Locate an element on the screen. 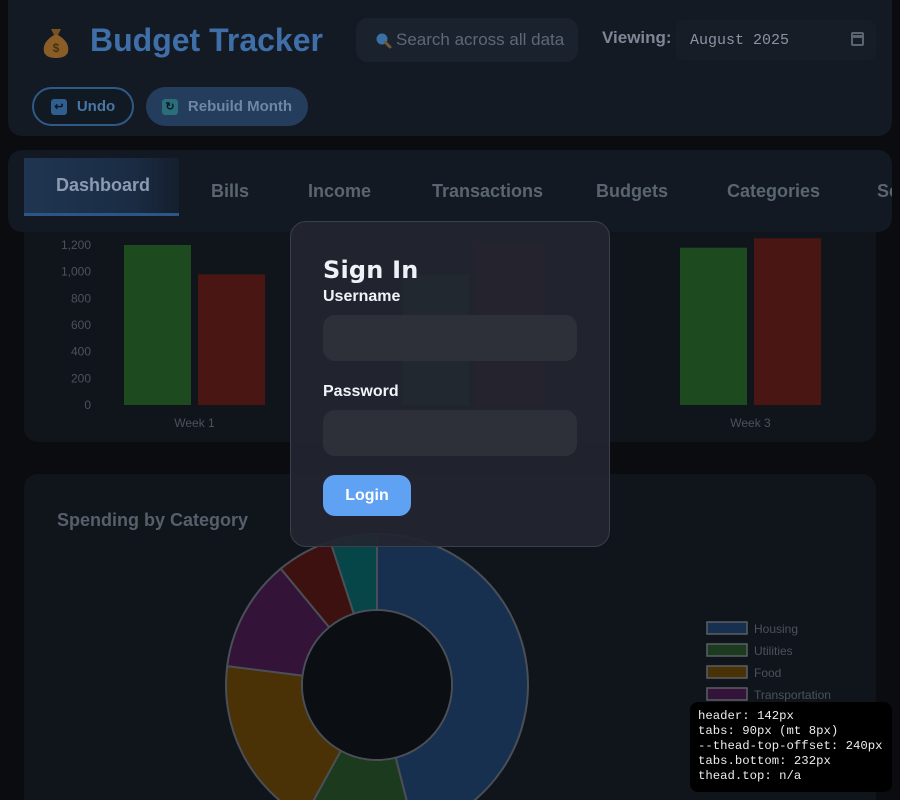  search-icon is located at coordinates (384, 41).